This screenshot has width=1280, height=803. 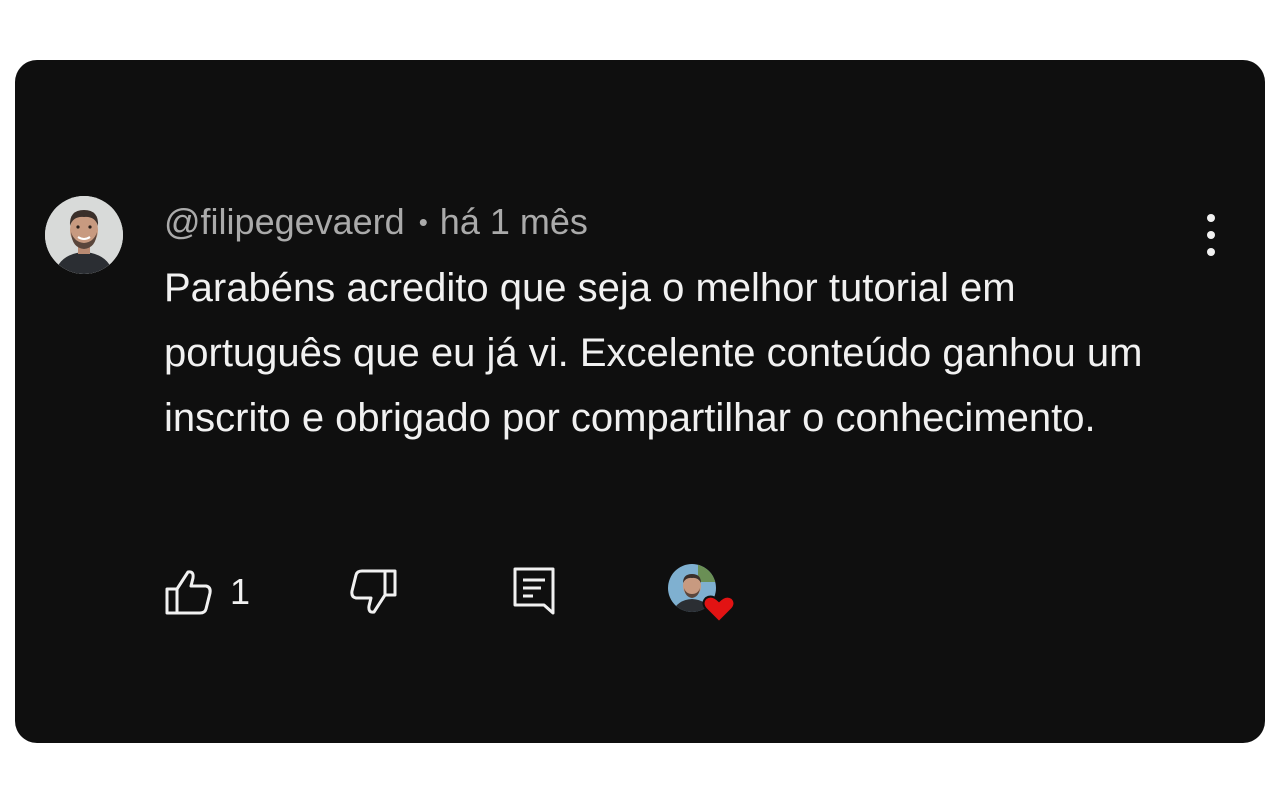 What do you see at coordinates (1211, 218) in the screenshot?
I see `more-vert-icon` at bounding box center [1211, 218].